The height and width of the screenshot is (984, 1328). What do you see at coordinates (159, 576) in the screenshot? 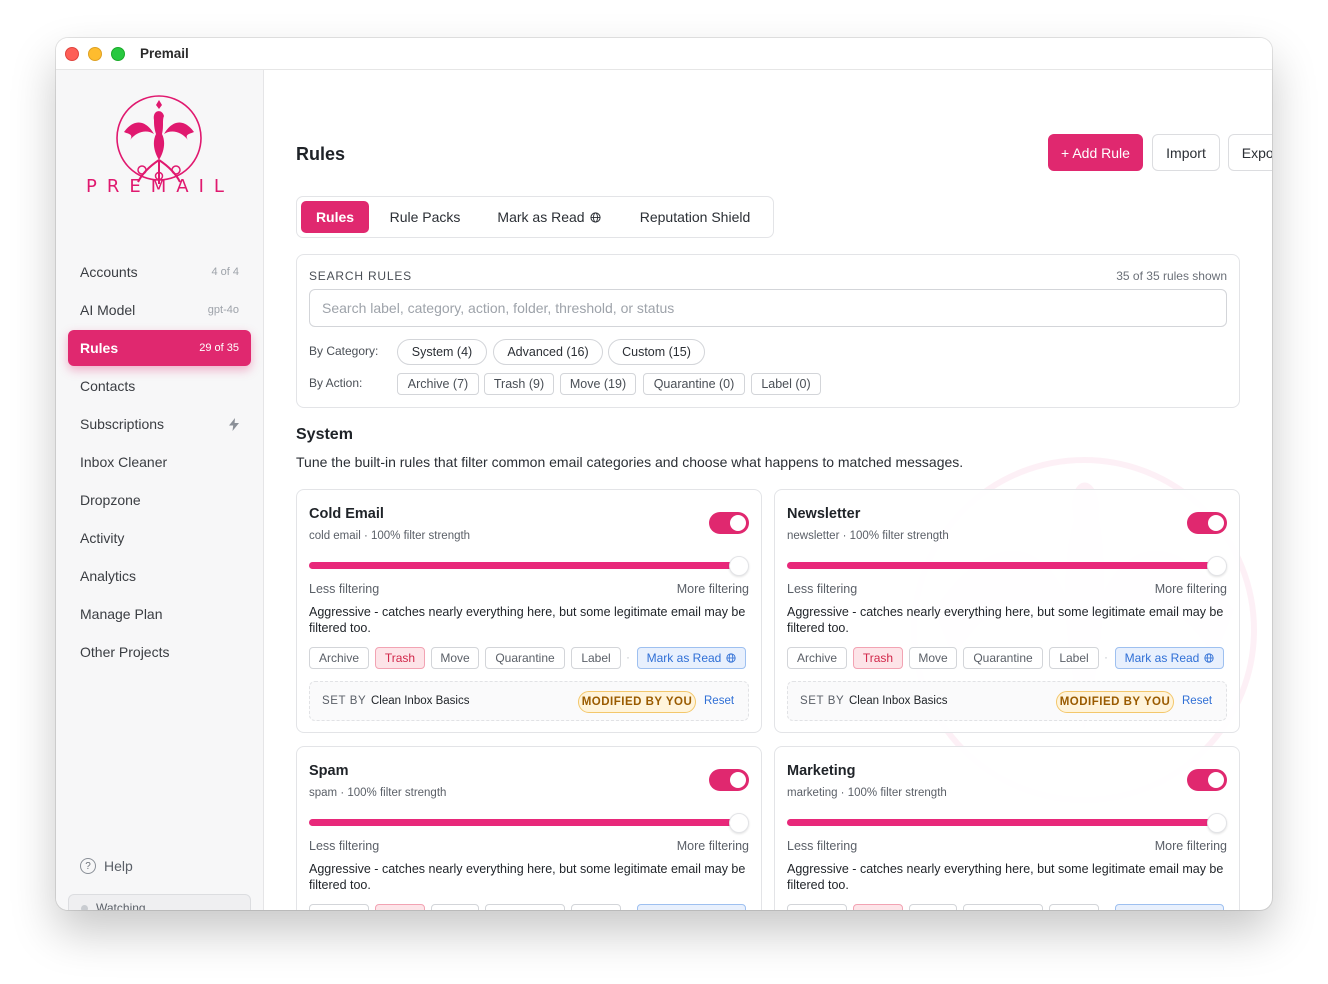
I see `sidebar-item-analytics: Analytics` at bounding box center [159, 576].